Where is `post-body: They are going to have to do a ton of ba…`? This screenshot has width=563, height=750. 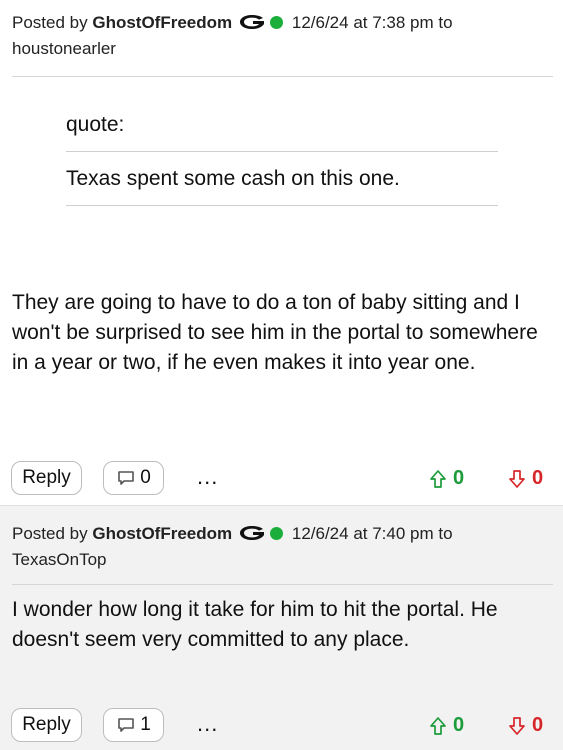 post-body: They are going to have to do a ton of ba… is located at coordinates (275, 332).